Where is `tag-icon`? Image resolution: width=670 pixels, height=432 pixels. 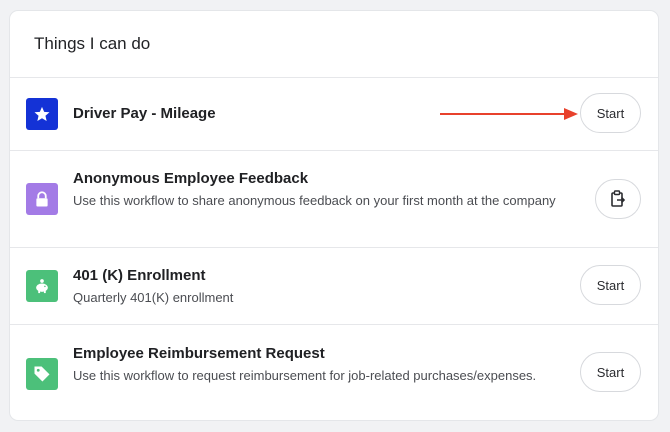
tag-icon is located at coordinates (42, 374).